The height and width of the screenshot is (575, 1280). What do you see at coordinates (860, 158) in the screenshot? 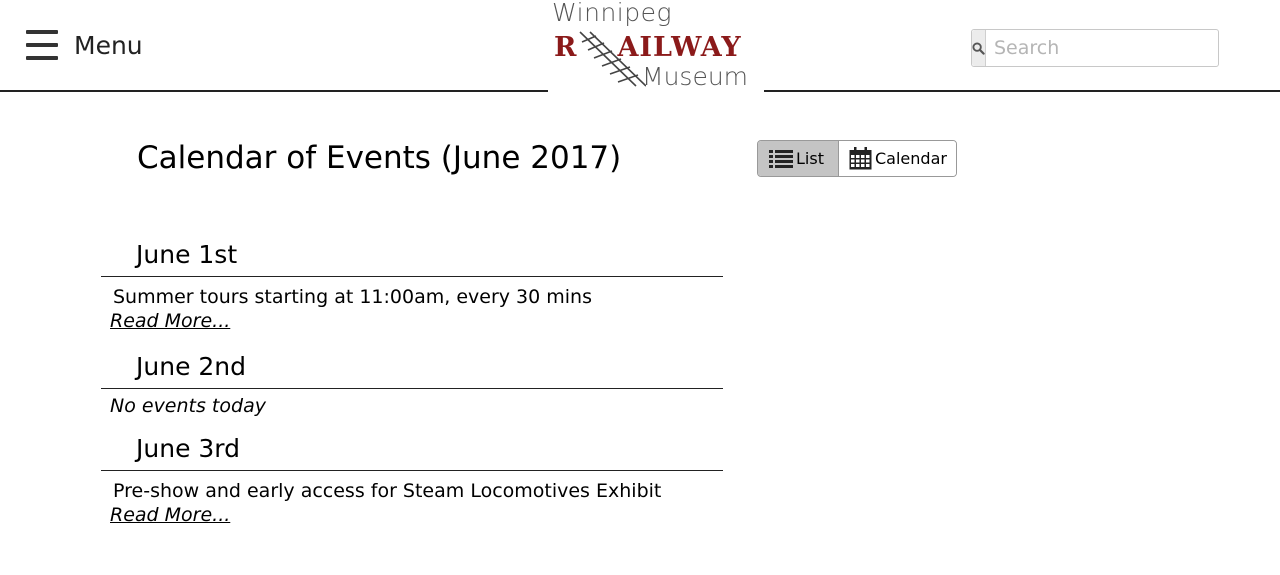
I see `calendar-icon` at bounding box center [860, 158].